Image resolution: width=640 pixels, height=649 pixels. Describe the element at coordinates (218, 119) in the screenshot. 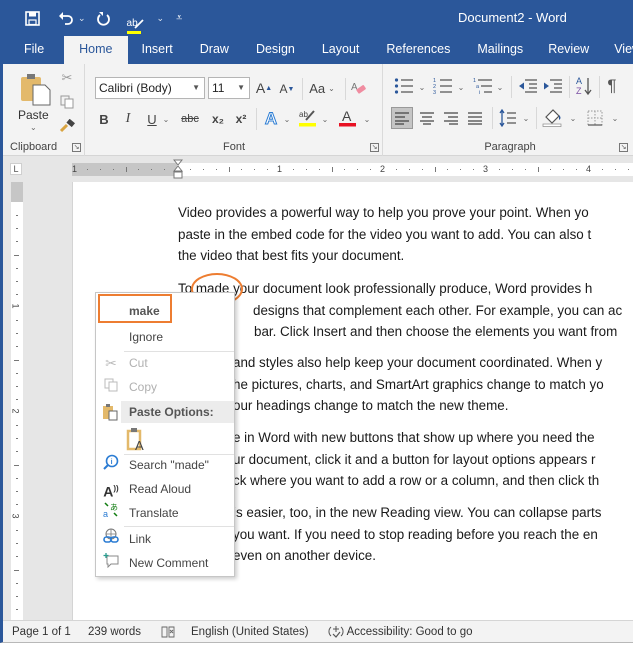

I see `subscript-button: x₂` at that location.